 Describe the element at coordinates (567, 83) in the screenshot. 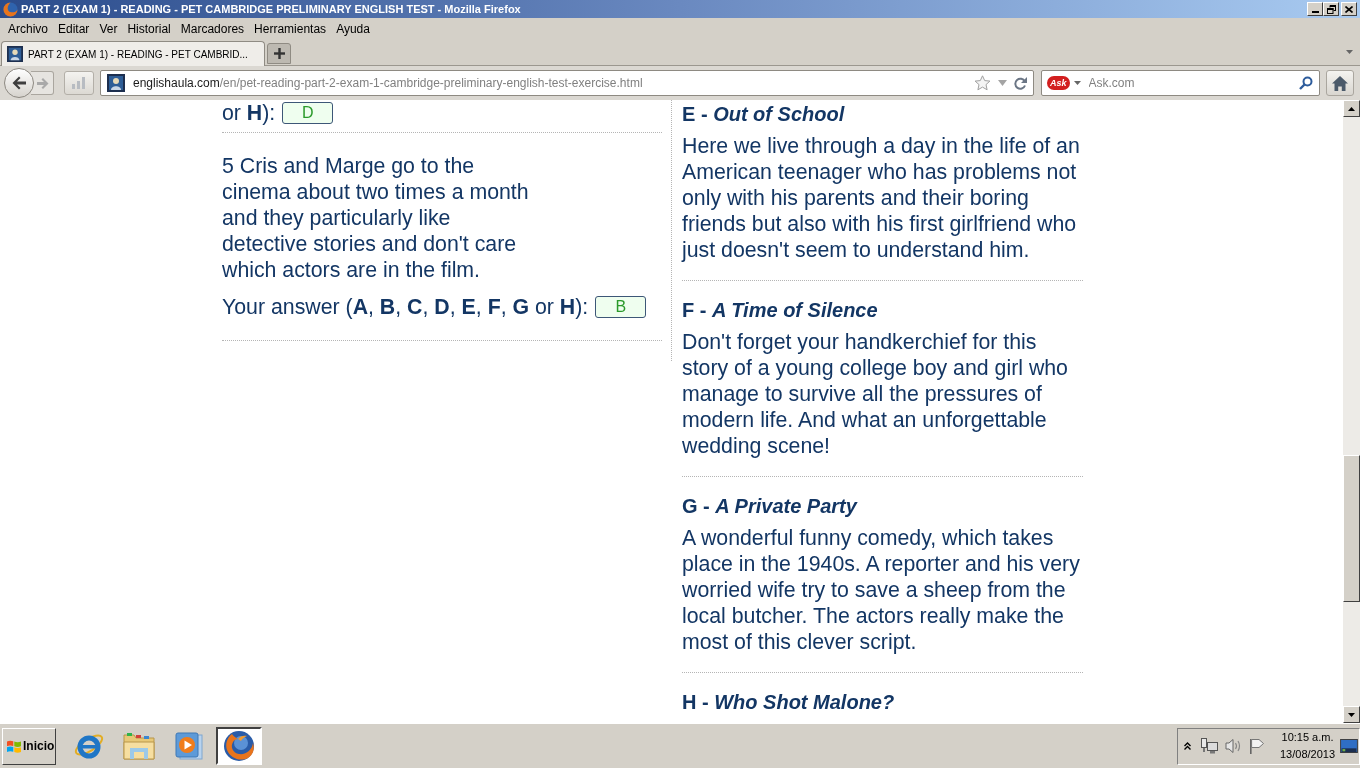

I see `url-field: englishaula.com/en/pet-reading-part-2-exam-1-cambridge-preliminary-english-test-exercise.html` at that location.